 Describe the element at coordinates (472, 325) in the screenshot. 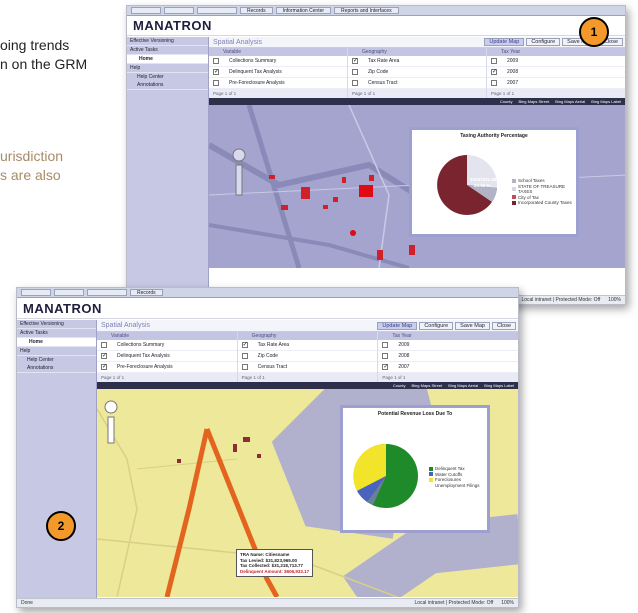

I see `save-map-button: Save Map` at that location.